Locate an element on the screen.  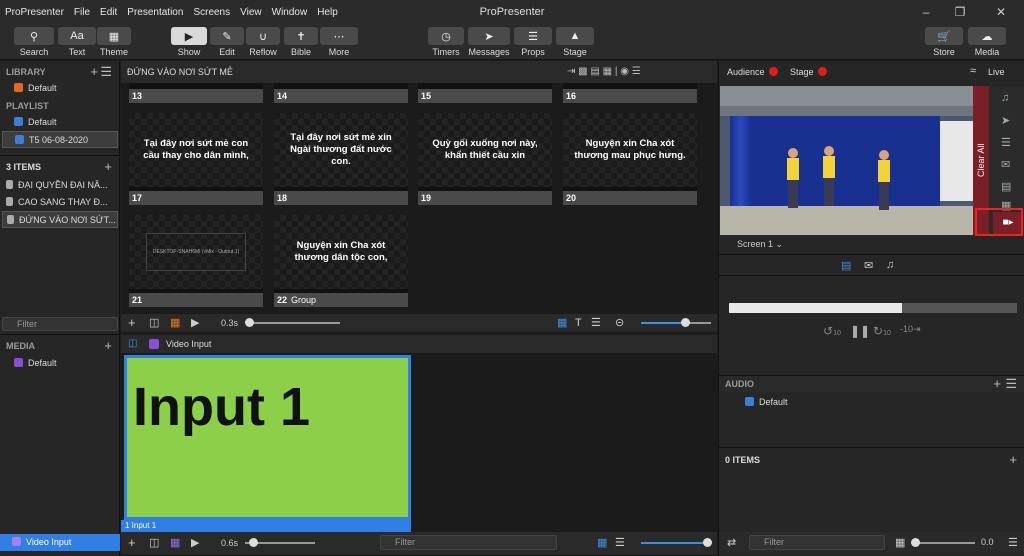
add-library-icon: + is located at coordinates (94, 71).